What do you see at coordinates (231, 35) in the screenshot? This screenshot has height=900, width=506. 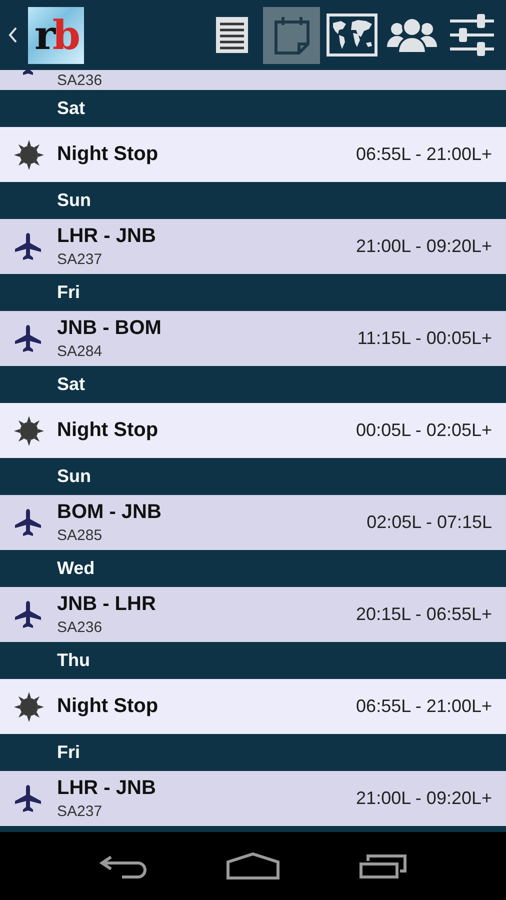 I see `list-icon` at bounding box center [231, 35].